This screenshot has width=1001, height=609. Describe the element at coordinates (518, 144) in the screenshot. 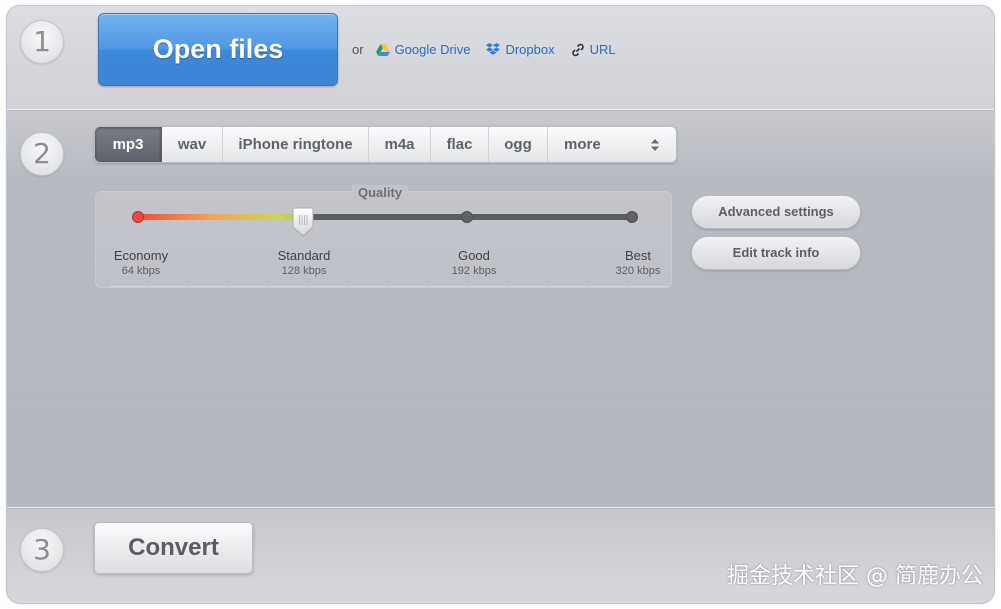

I see `tab-ogg: ogg` at that location.